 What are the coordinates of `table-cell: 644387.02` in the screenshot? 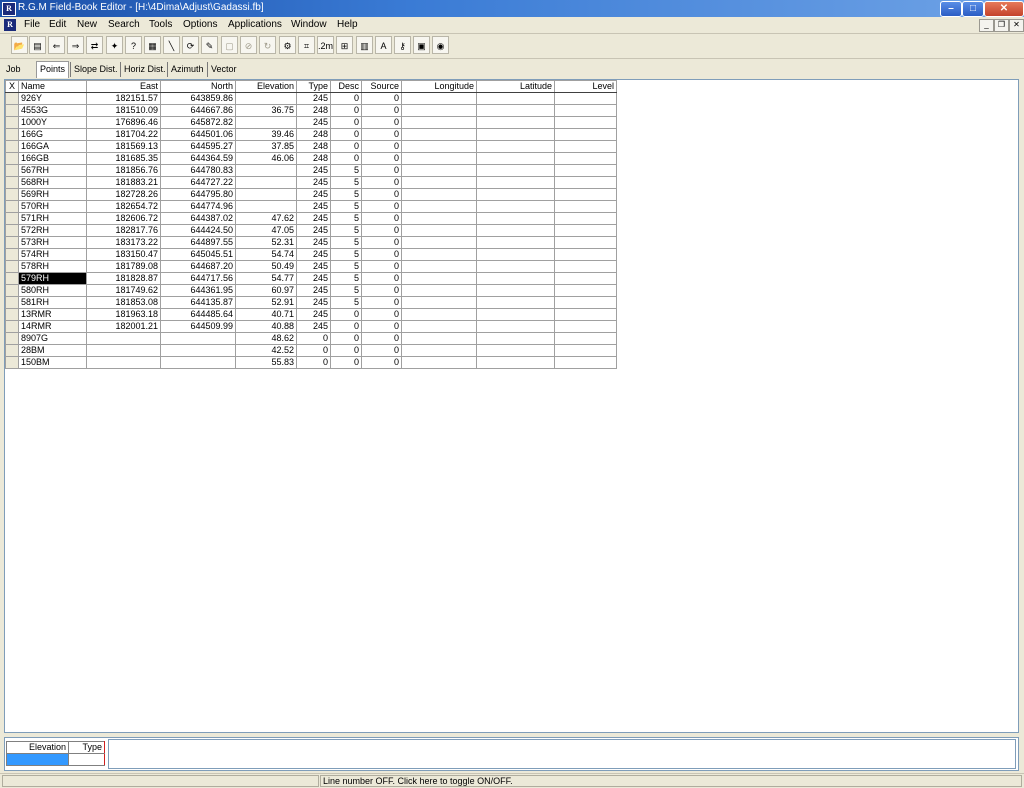 It's located at (198, 218).